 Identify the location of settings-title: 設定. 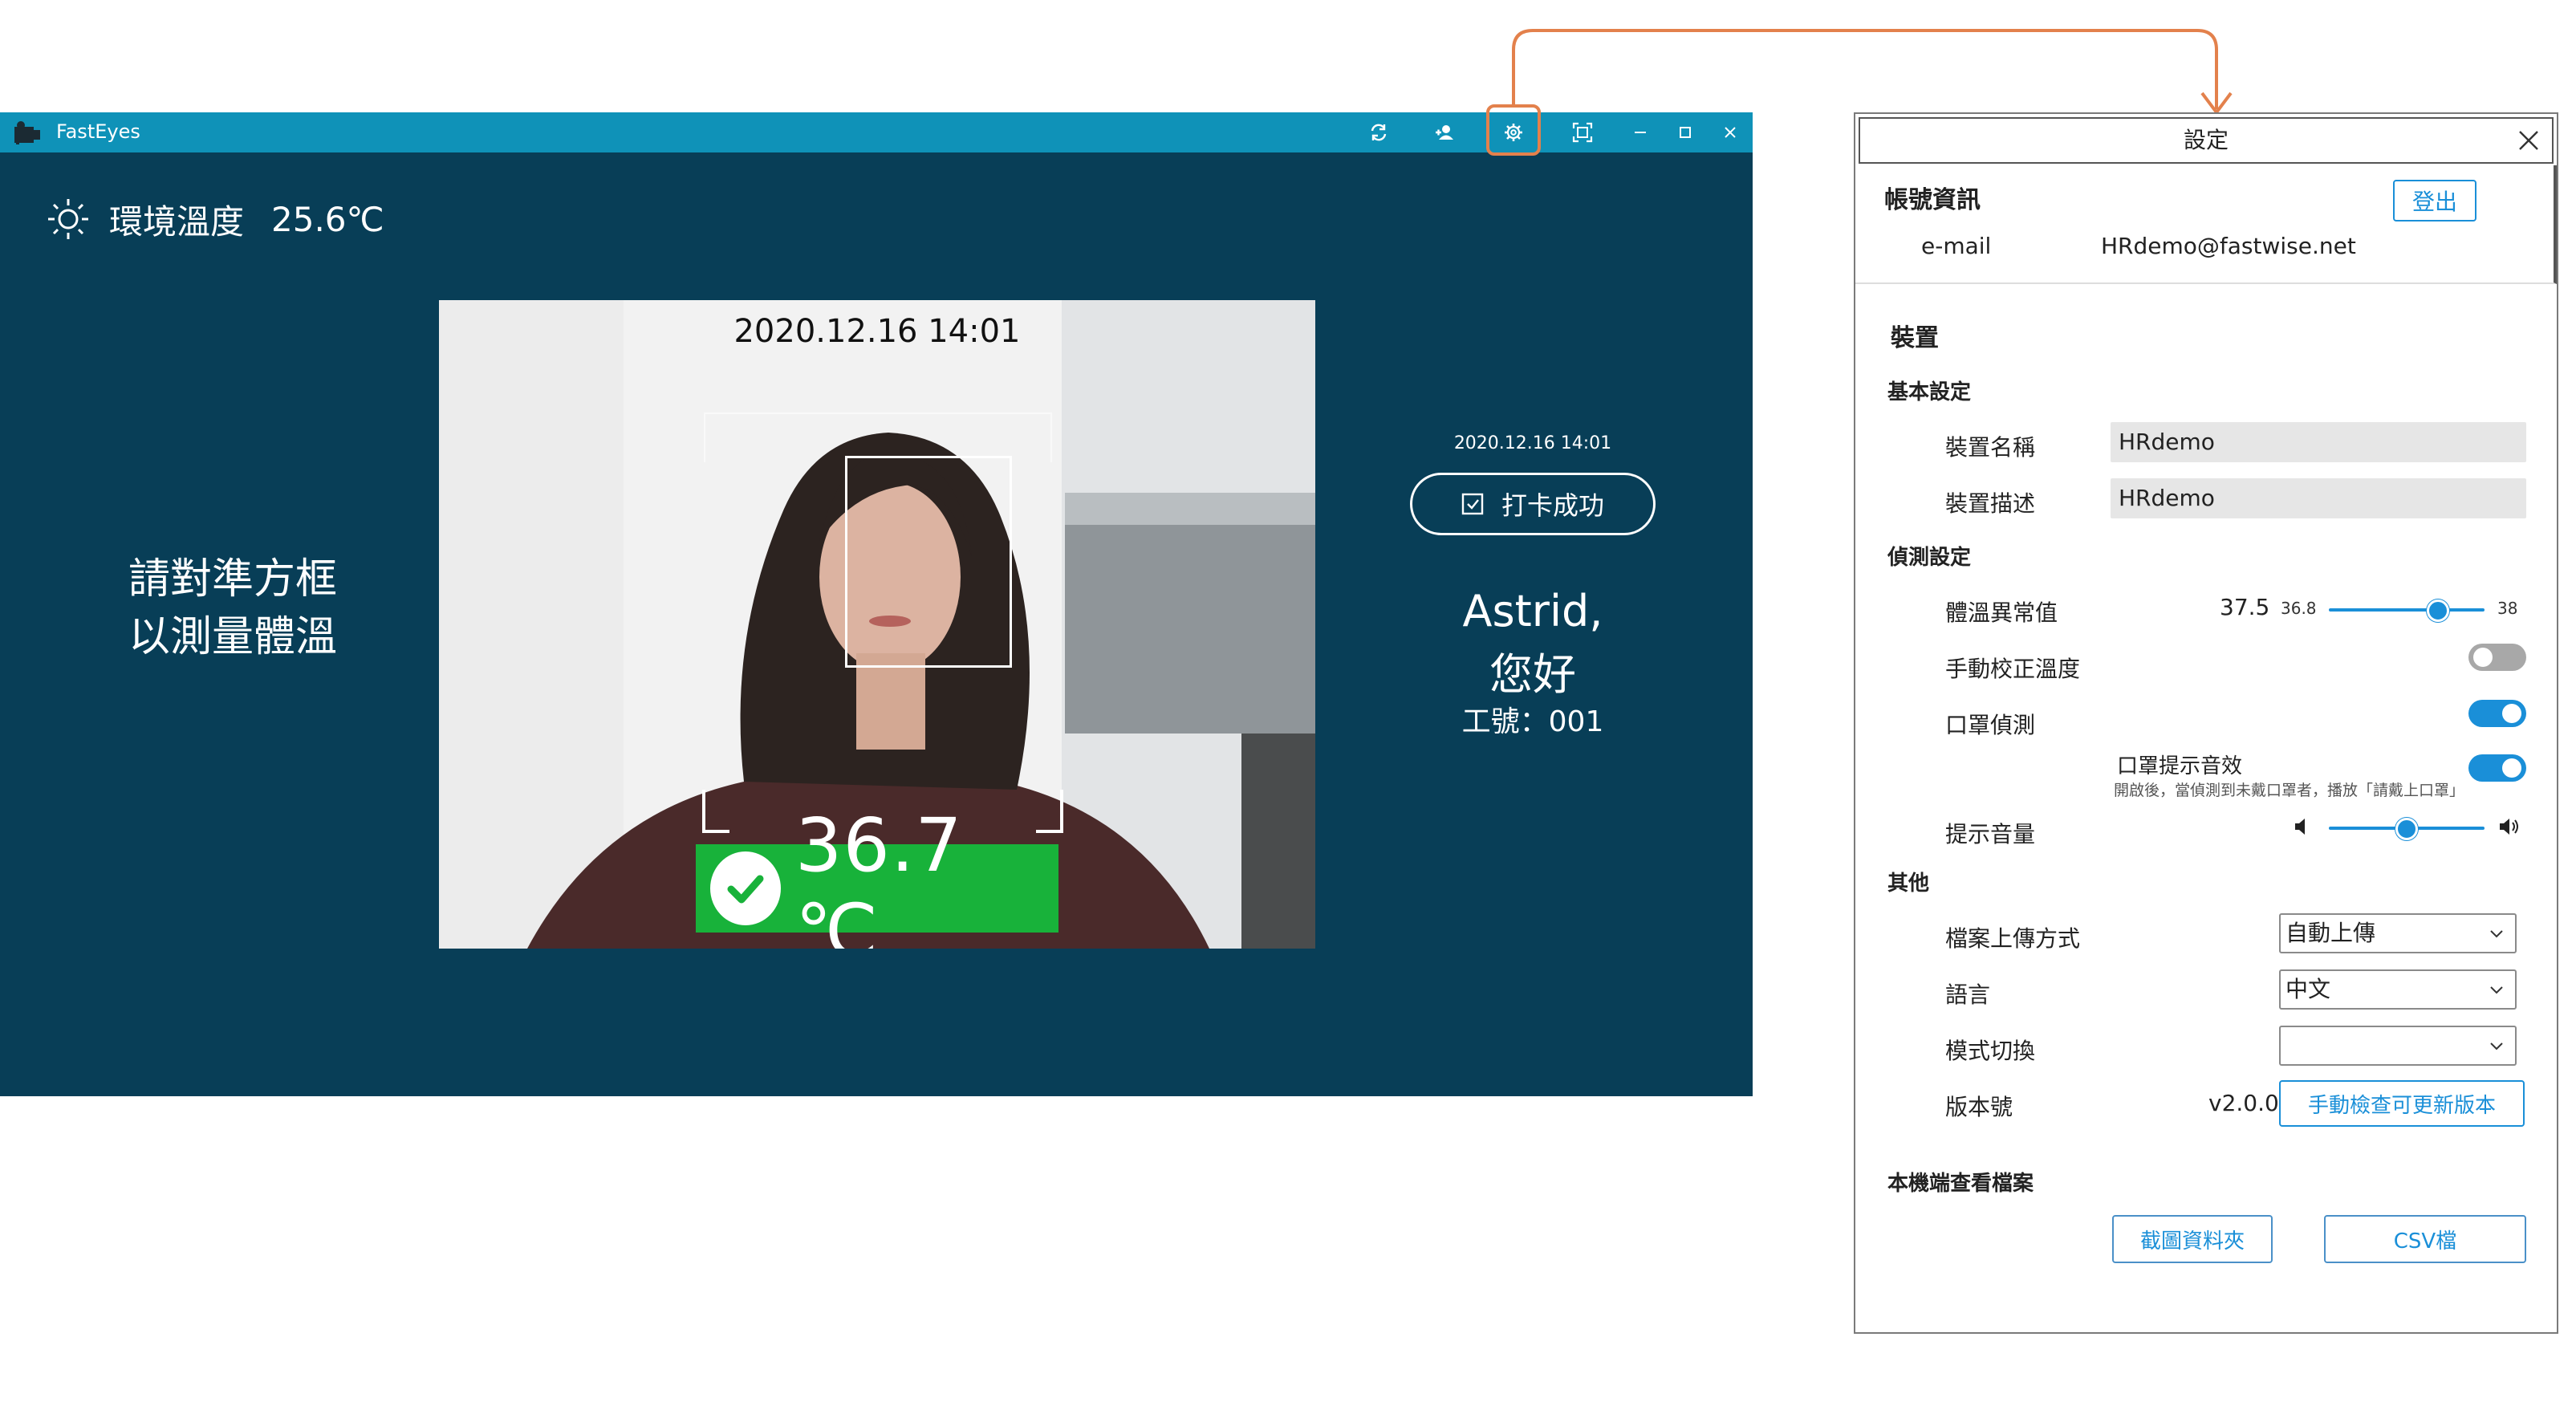
(2206, 140).